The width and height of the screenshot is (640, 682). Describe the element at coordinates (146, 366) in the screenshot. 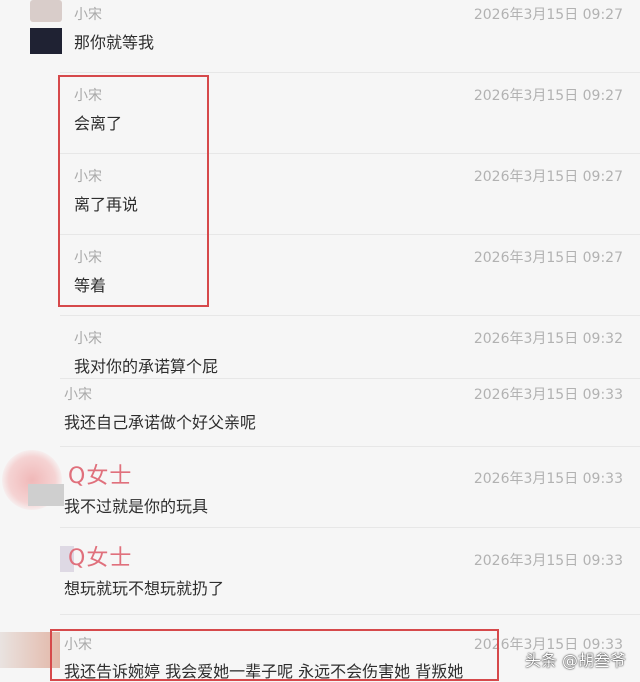

I see `message-text: 我对你的承诺算个屁` at that location.